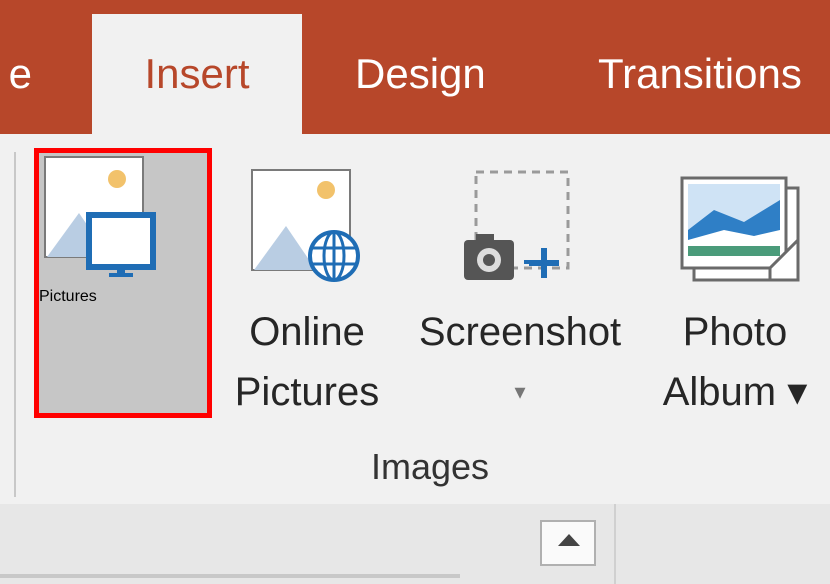 The height and width of the screenshot is (584, 830). Describe the element at coordinates (735, 332) in the screenshot. I see `photo-album-label-line1: Photo` at that location.